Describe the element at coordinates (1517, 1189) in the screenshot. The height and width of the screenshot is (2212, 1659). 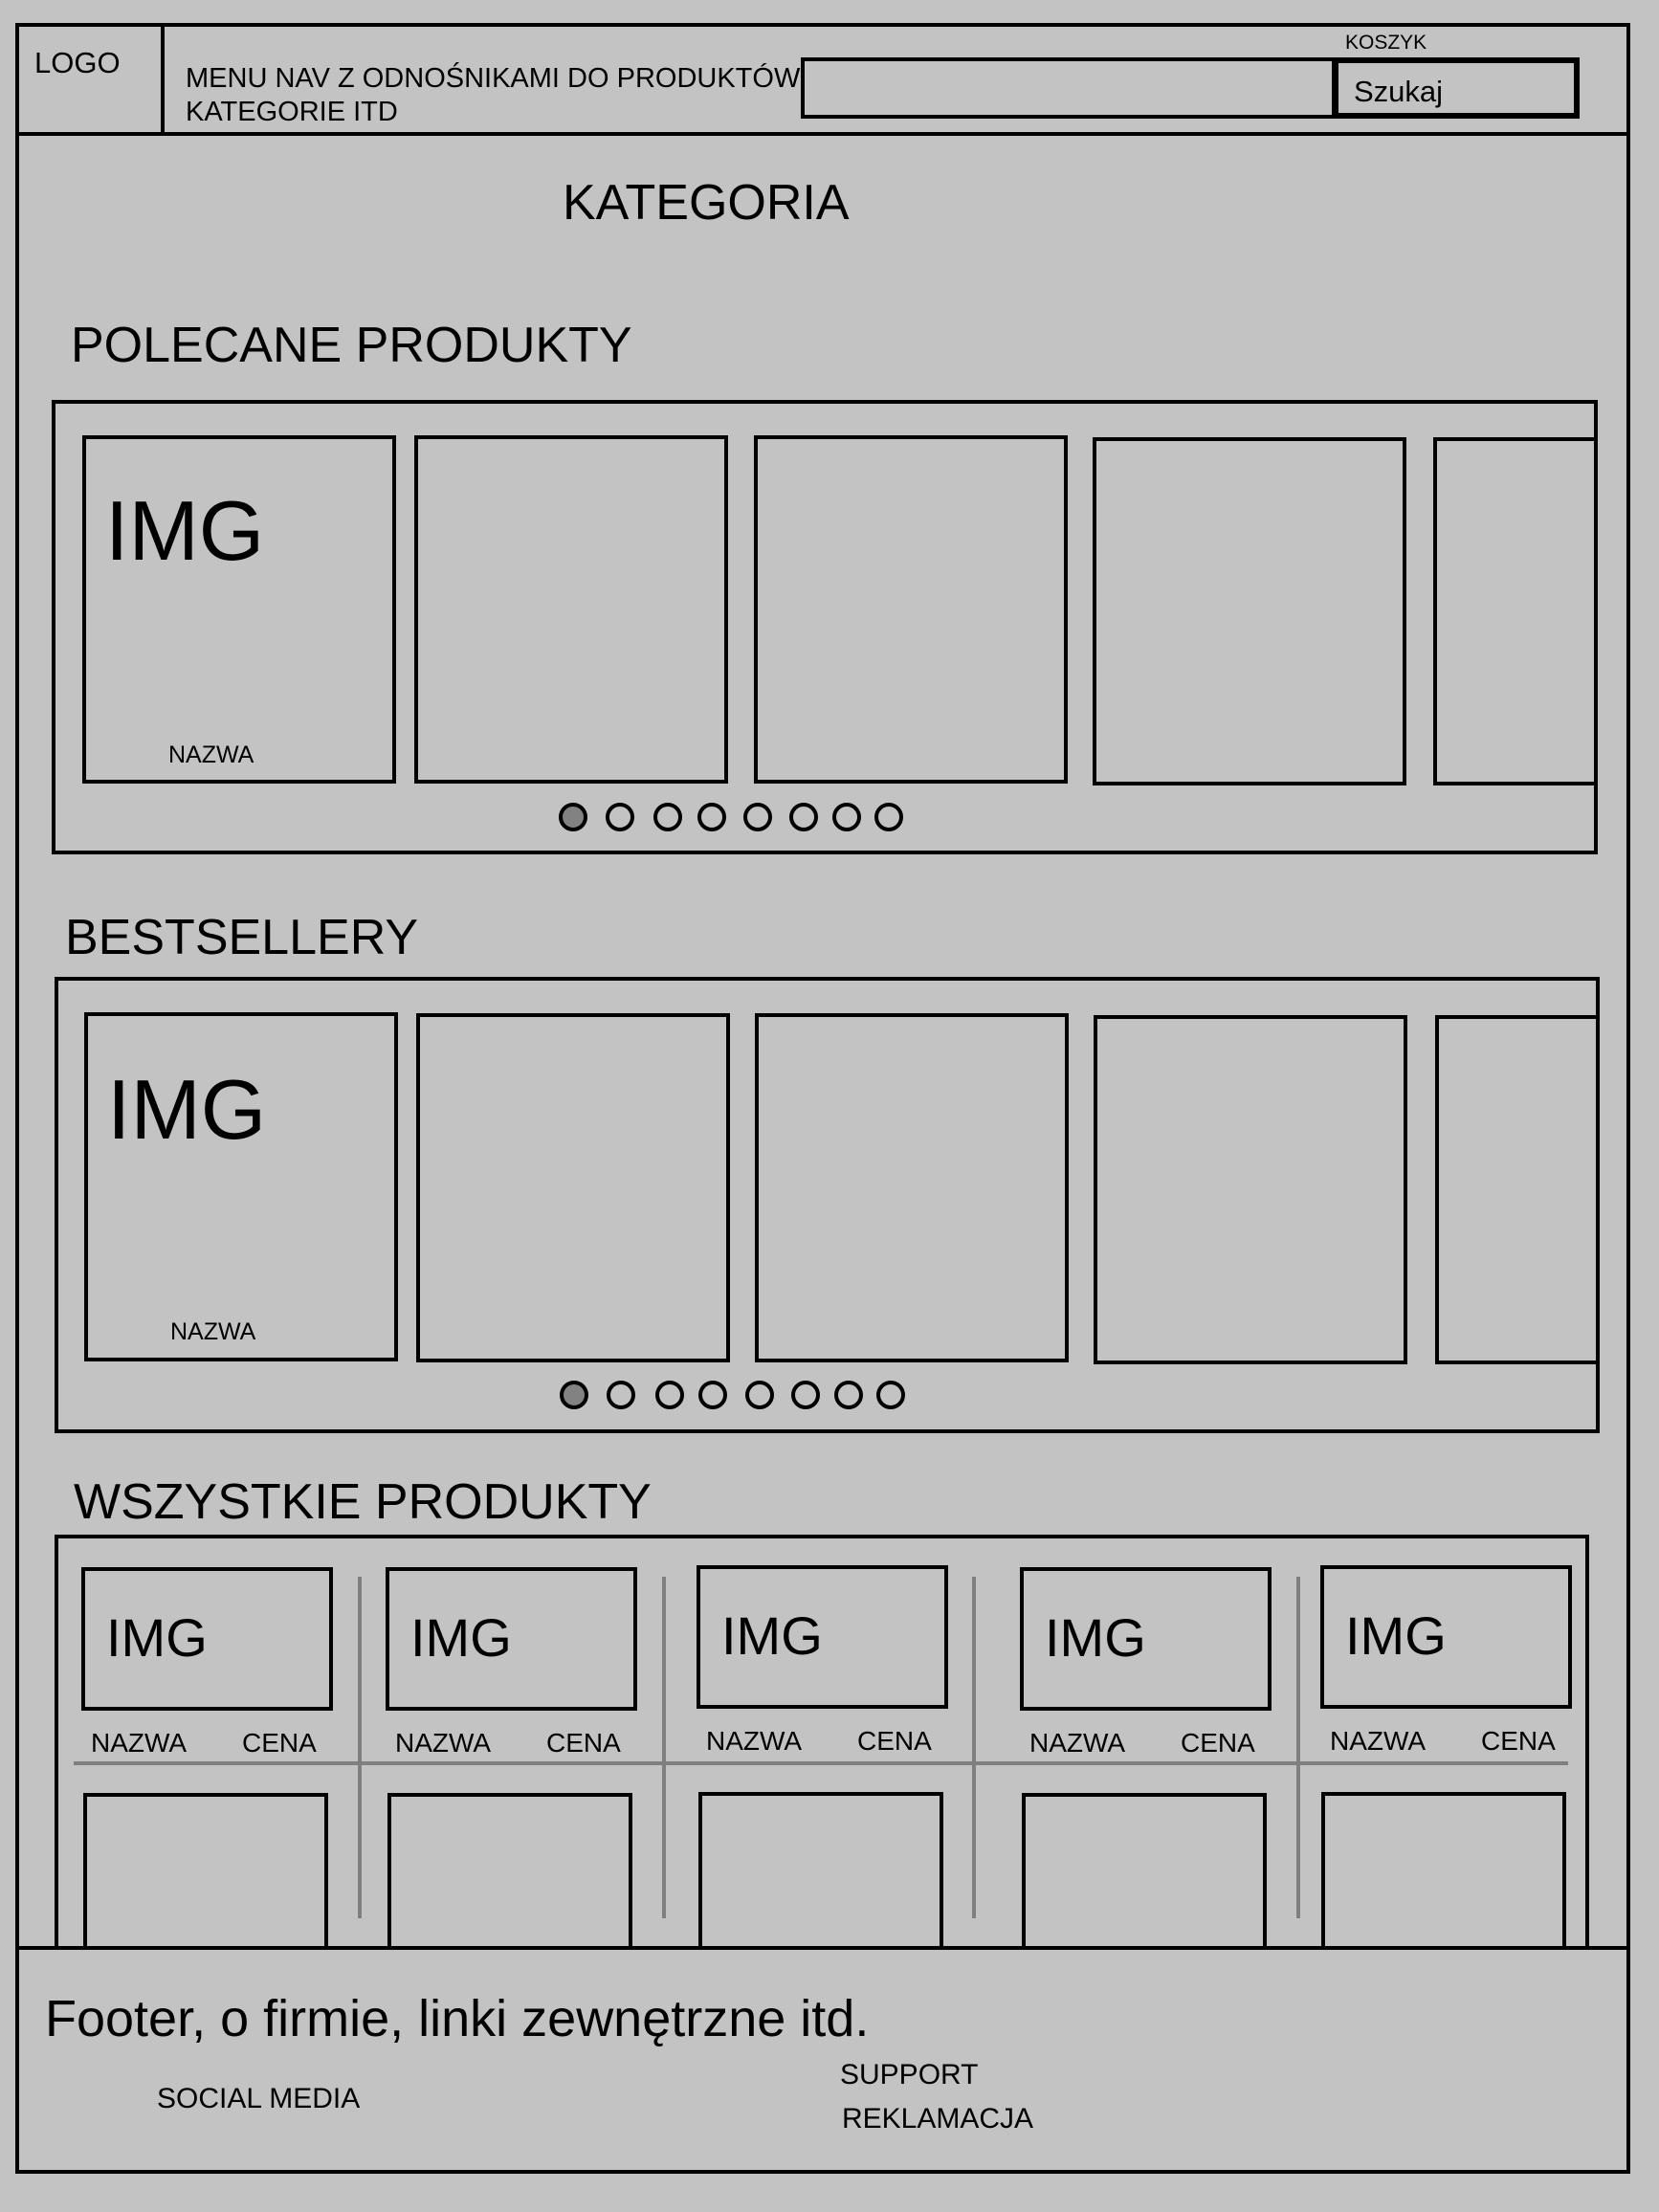
I see `bestseller-product-card-partial` at that location.